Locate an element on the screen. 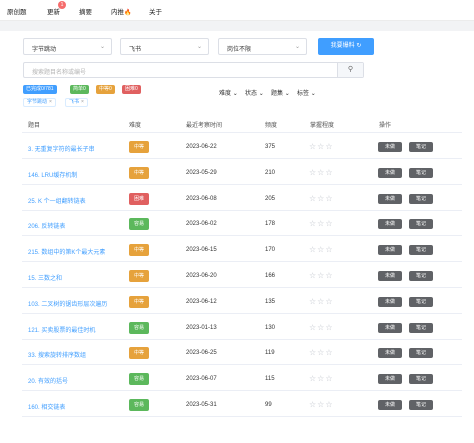 The width and height of the screenshot is (474, 443). filter-status-label: 状态 is located at coordinates (251, 94).